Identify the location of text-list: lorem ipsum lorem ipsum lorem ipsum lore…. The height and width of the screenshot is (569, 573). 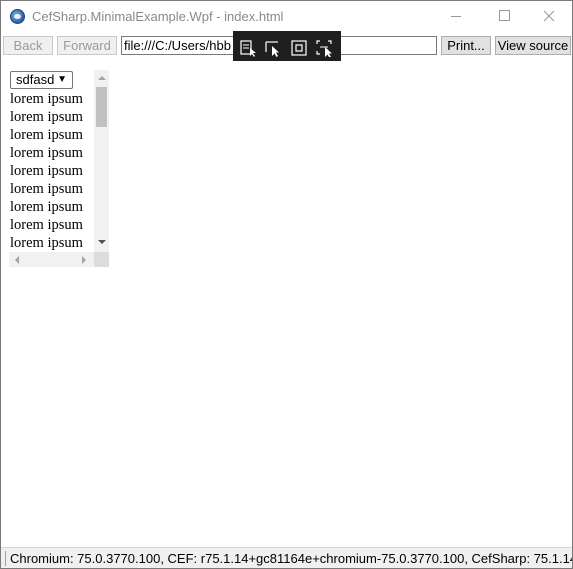
(52, 171).